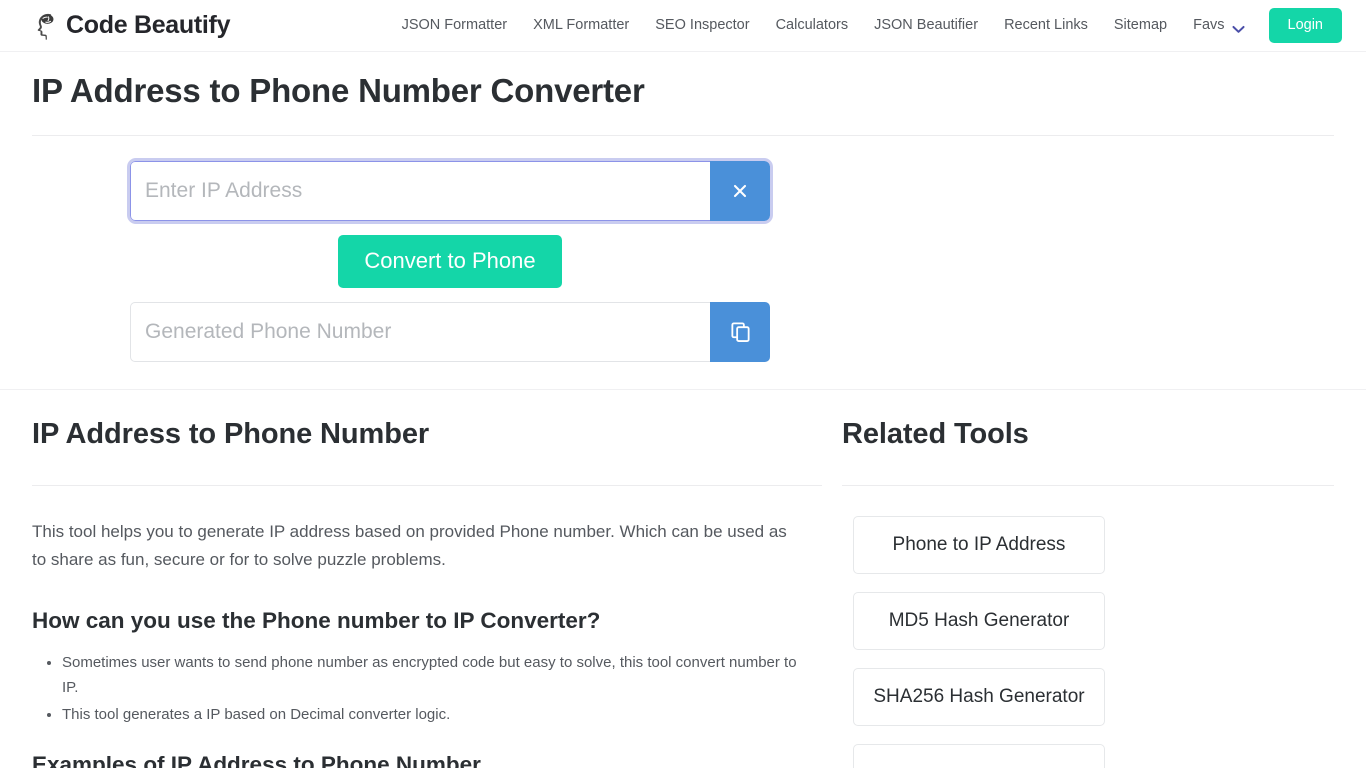 This screenshot has height=768, width=1366. Describe the element at coordinates (231, 433) in the screenshot. I see `article-heading: IP Address to Phone Number` at that location.